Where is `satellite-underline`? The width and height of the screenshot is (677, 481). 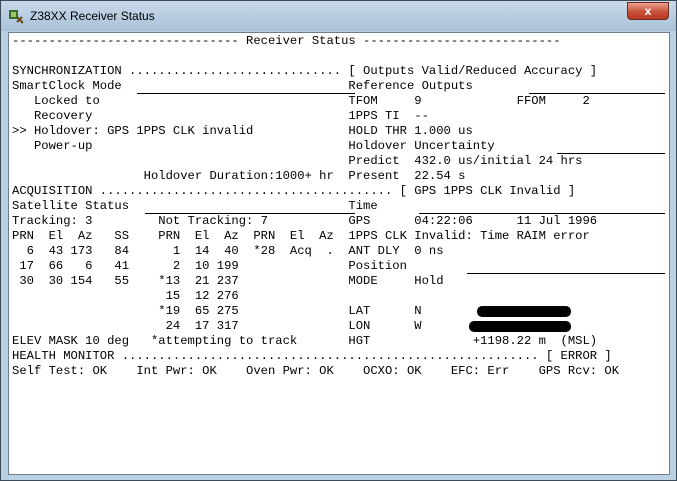 satellite-underline is located at coordinates (250, 213).